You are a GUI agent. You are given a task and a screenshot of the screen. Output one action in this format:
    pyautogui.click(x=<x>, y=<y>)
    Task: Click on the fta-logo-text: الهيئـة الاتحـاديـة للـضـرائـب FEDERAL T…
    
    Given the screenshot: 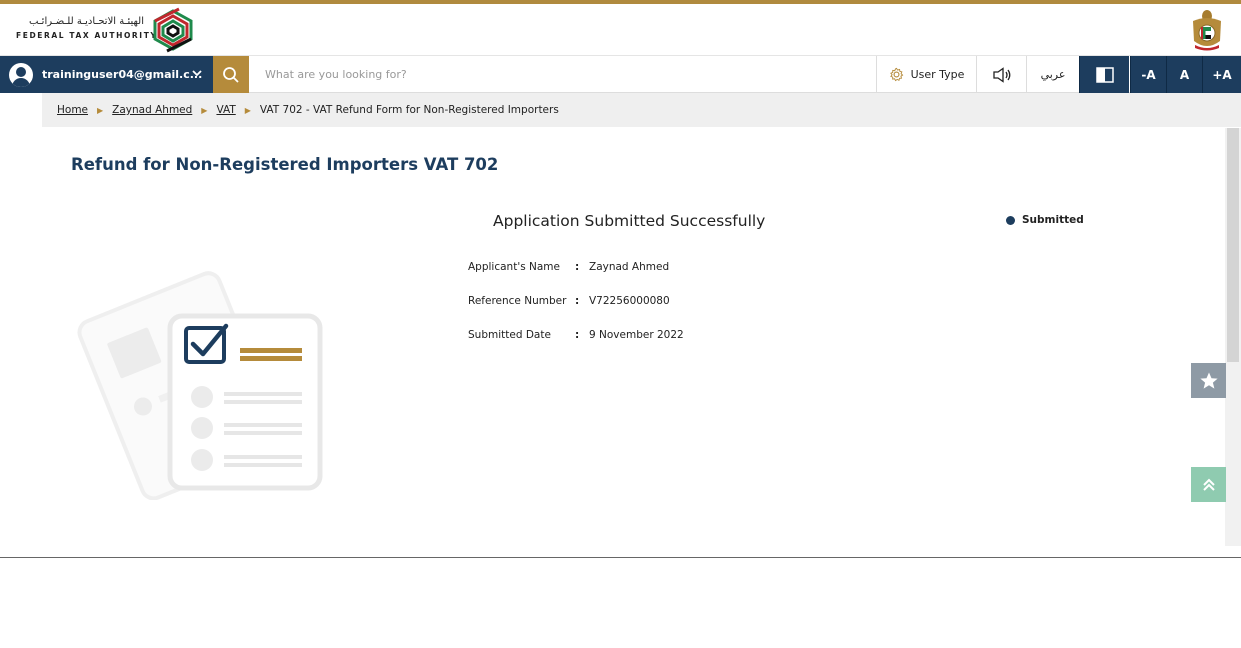 What is the action you would take?
    pyautogui.click(x=87, y=28)
    